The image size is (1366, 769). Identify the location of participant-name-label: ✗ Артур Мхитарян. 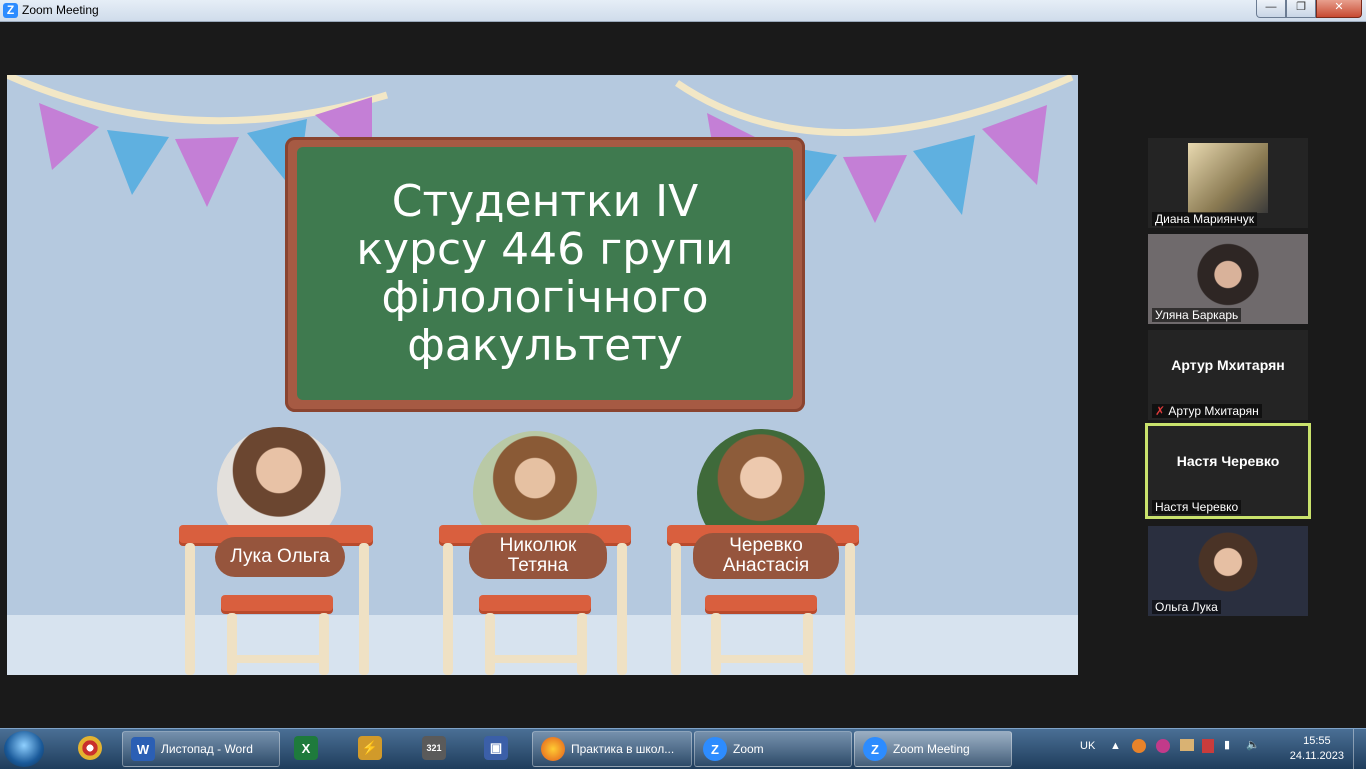
(1207, 411).